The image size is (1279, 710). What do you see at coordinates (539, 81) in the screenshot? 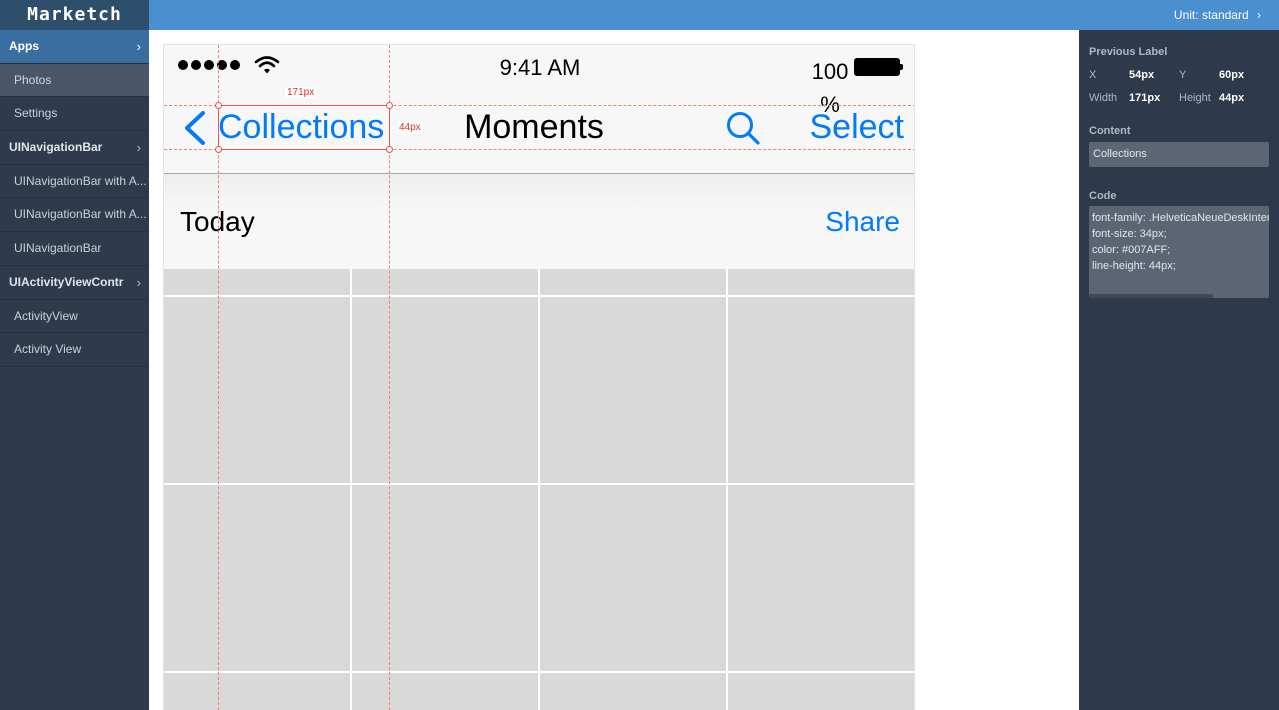
I see `status-bar: 9:41 AM 100 %` at bounding box center [539, 81].